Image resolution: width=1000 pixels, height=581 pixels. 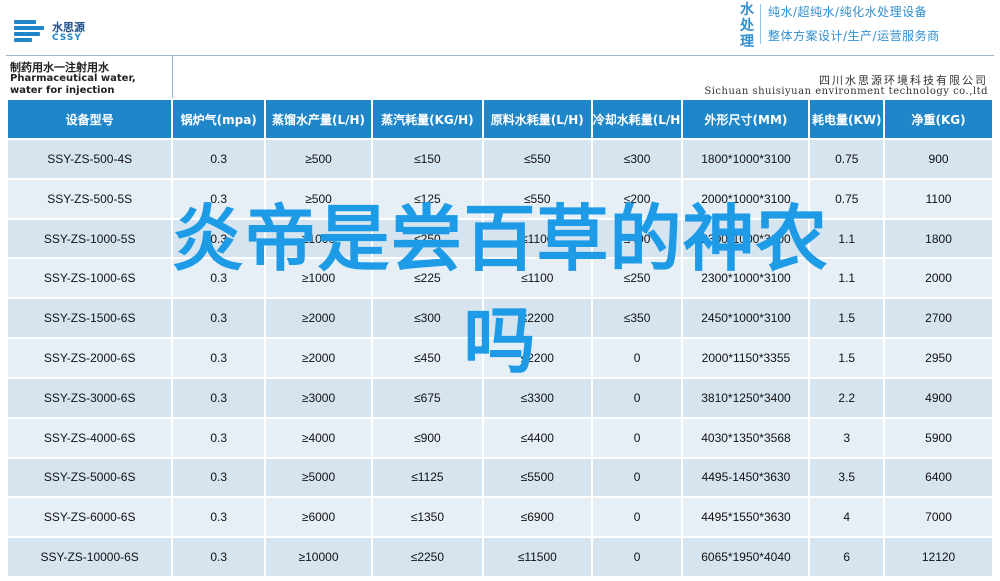 What do you see at coordinates (938, 358) in the screenshot?
I see `cell-net-weight: 2950` at bounding box center [938, 358].